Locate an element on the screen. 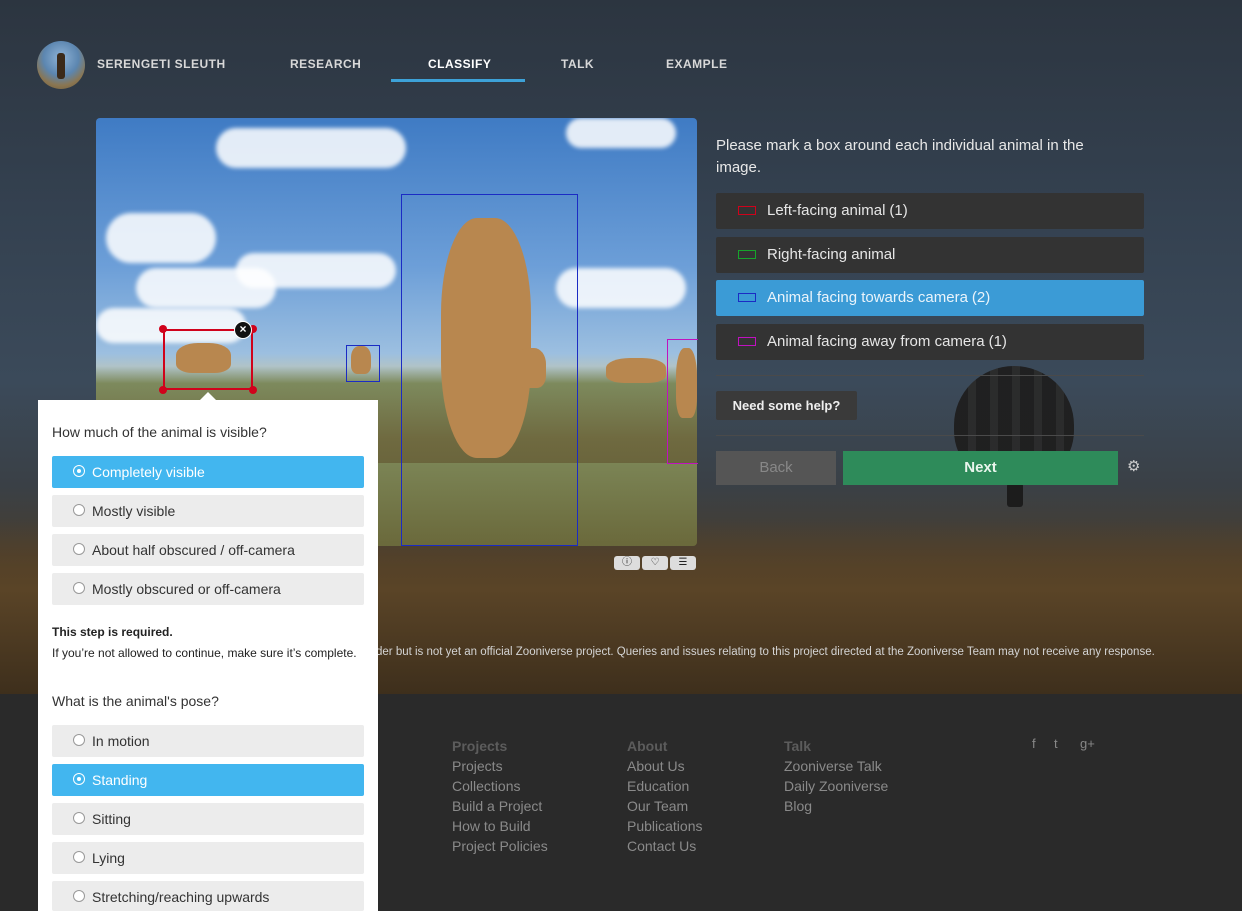 Image resolution: width=1242 pixels, height=911 pixels. google-plus-icon: g+ is located at coordinates (1087, 743).